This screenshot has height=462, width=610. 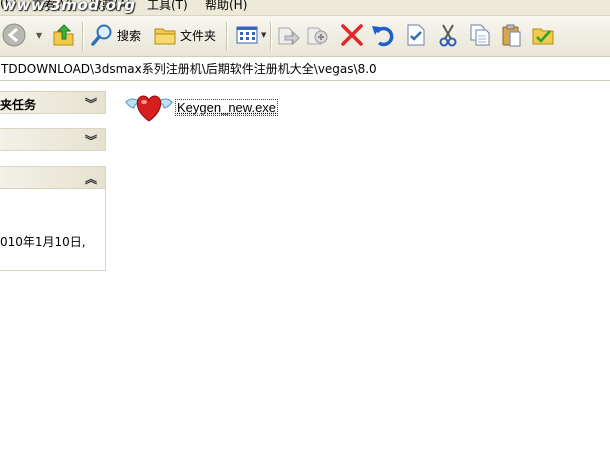 I want to click on move-to-button, so click(x=288, y=35).